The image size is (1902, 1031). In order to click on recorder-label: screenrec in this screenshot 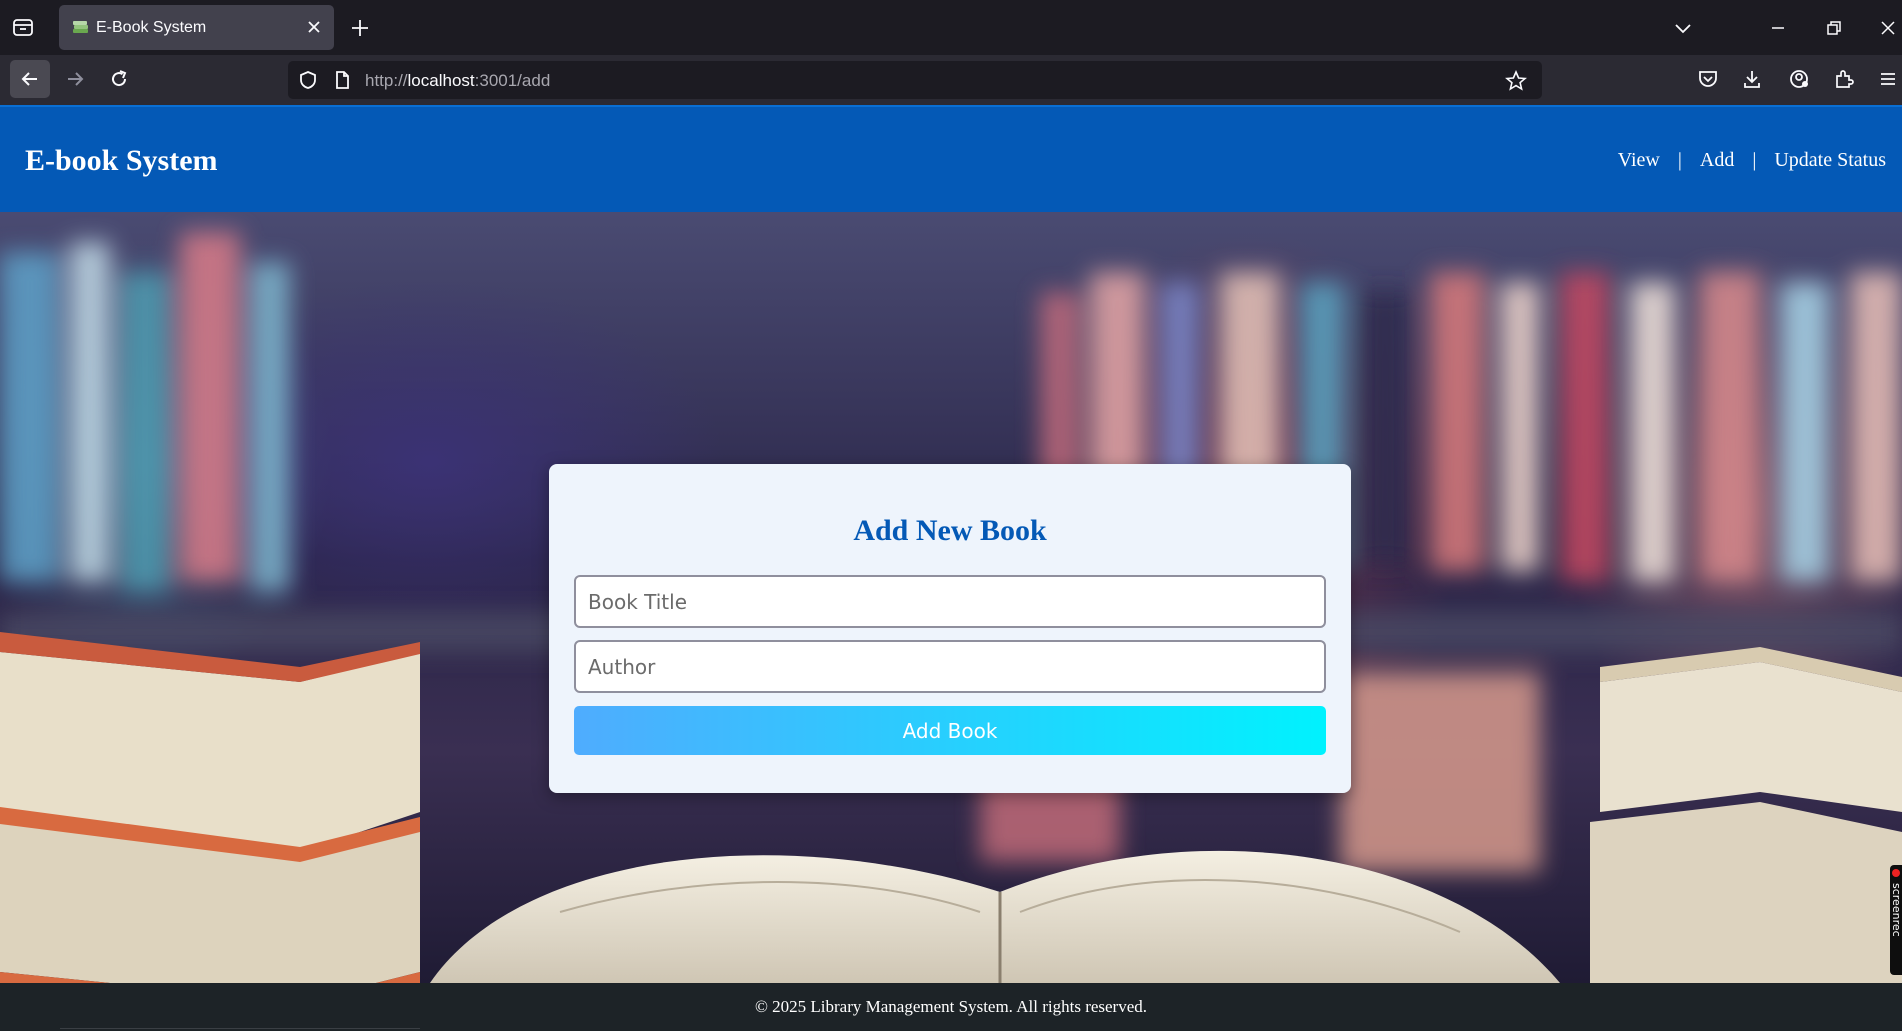, I will do `click(1896, 910)`.